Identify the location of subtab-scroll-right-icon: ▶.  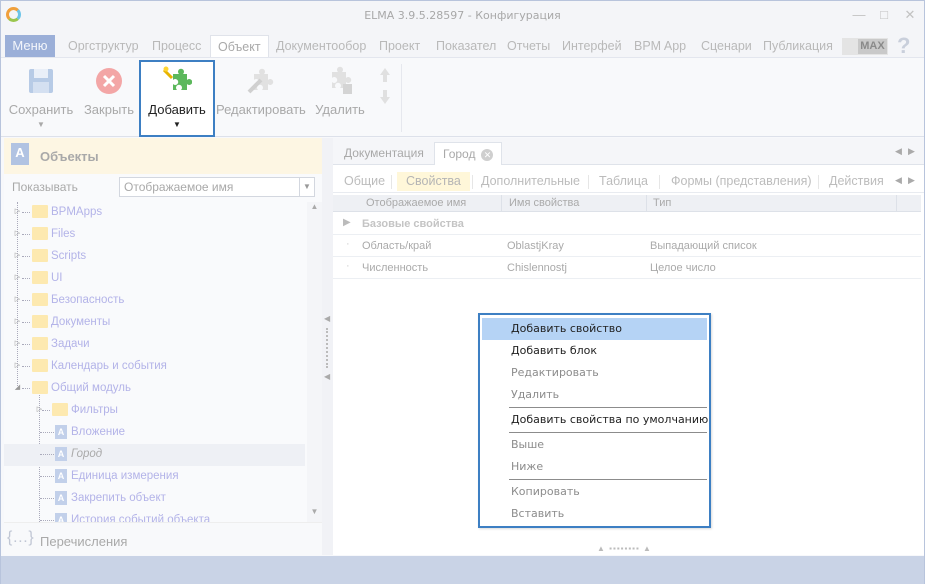
(911, 180).